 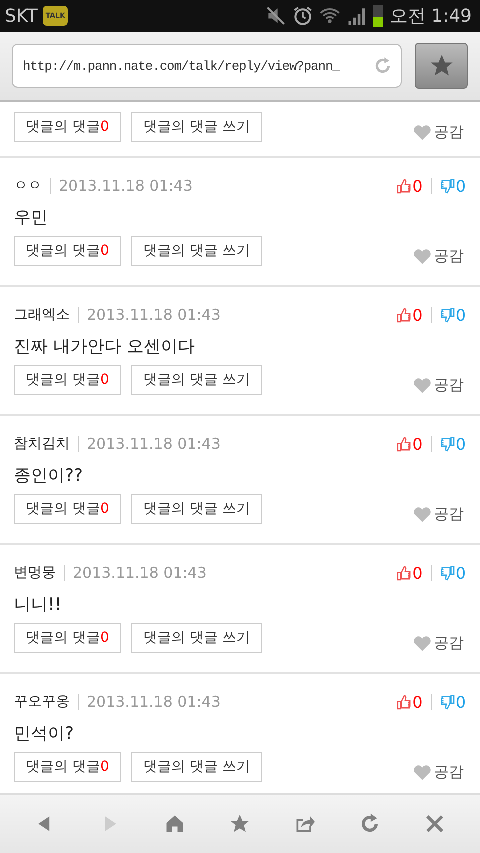 I want to click on alarm-clock-icon, so click(x=303, y=16).